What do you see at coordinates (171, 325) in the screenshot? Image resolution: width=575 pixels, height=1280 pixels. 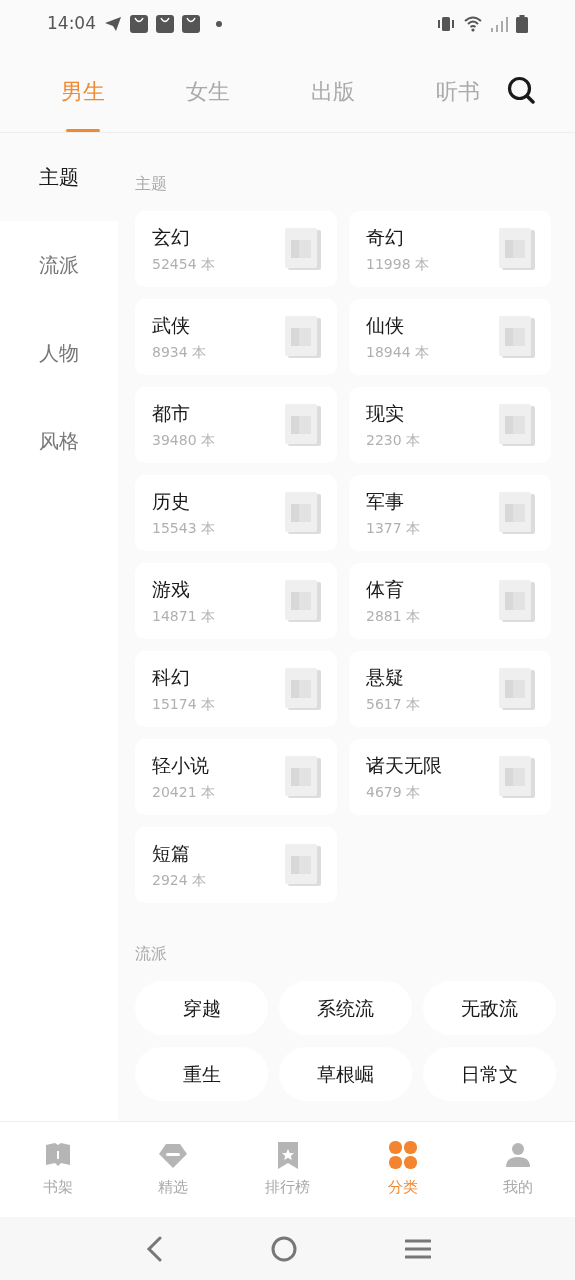 I see `category-name: 武侠` at bounding box center [171, 325].